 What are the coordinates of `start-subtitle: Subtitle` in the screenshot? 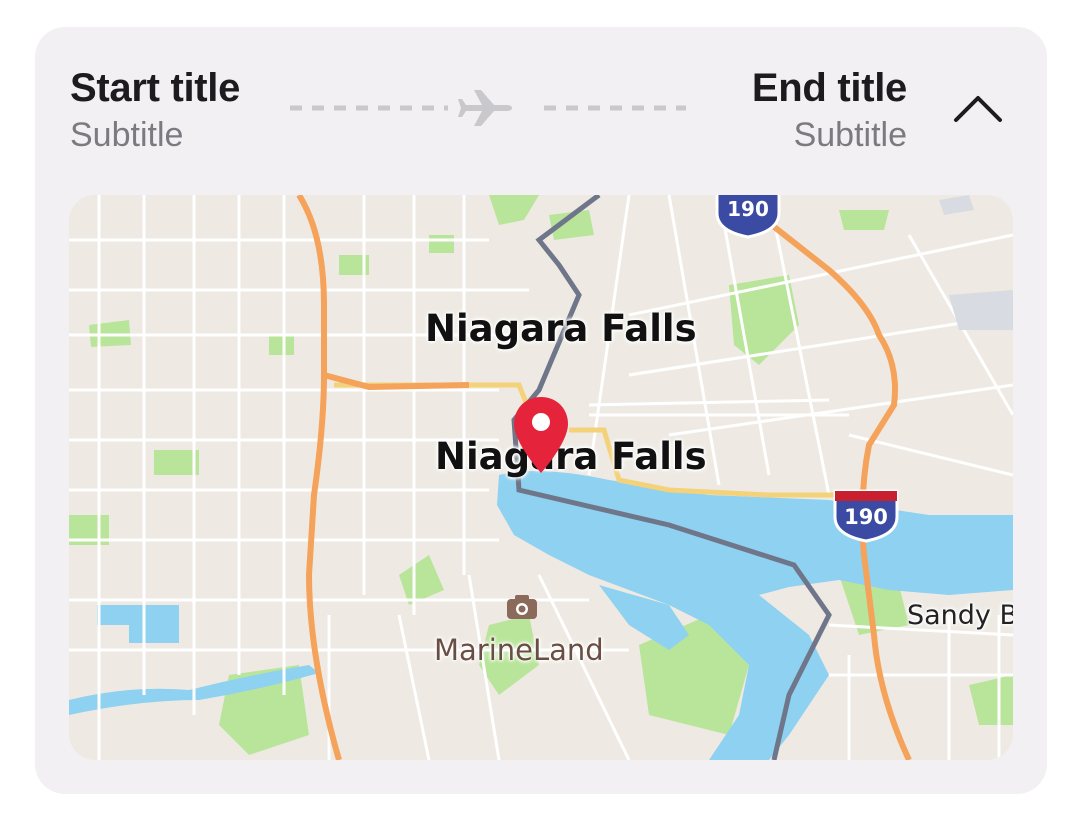 It's located at (127, 135).